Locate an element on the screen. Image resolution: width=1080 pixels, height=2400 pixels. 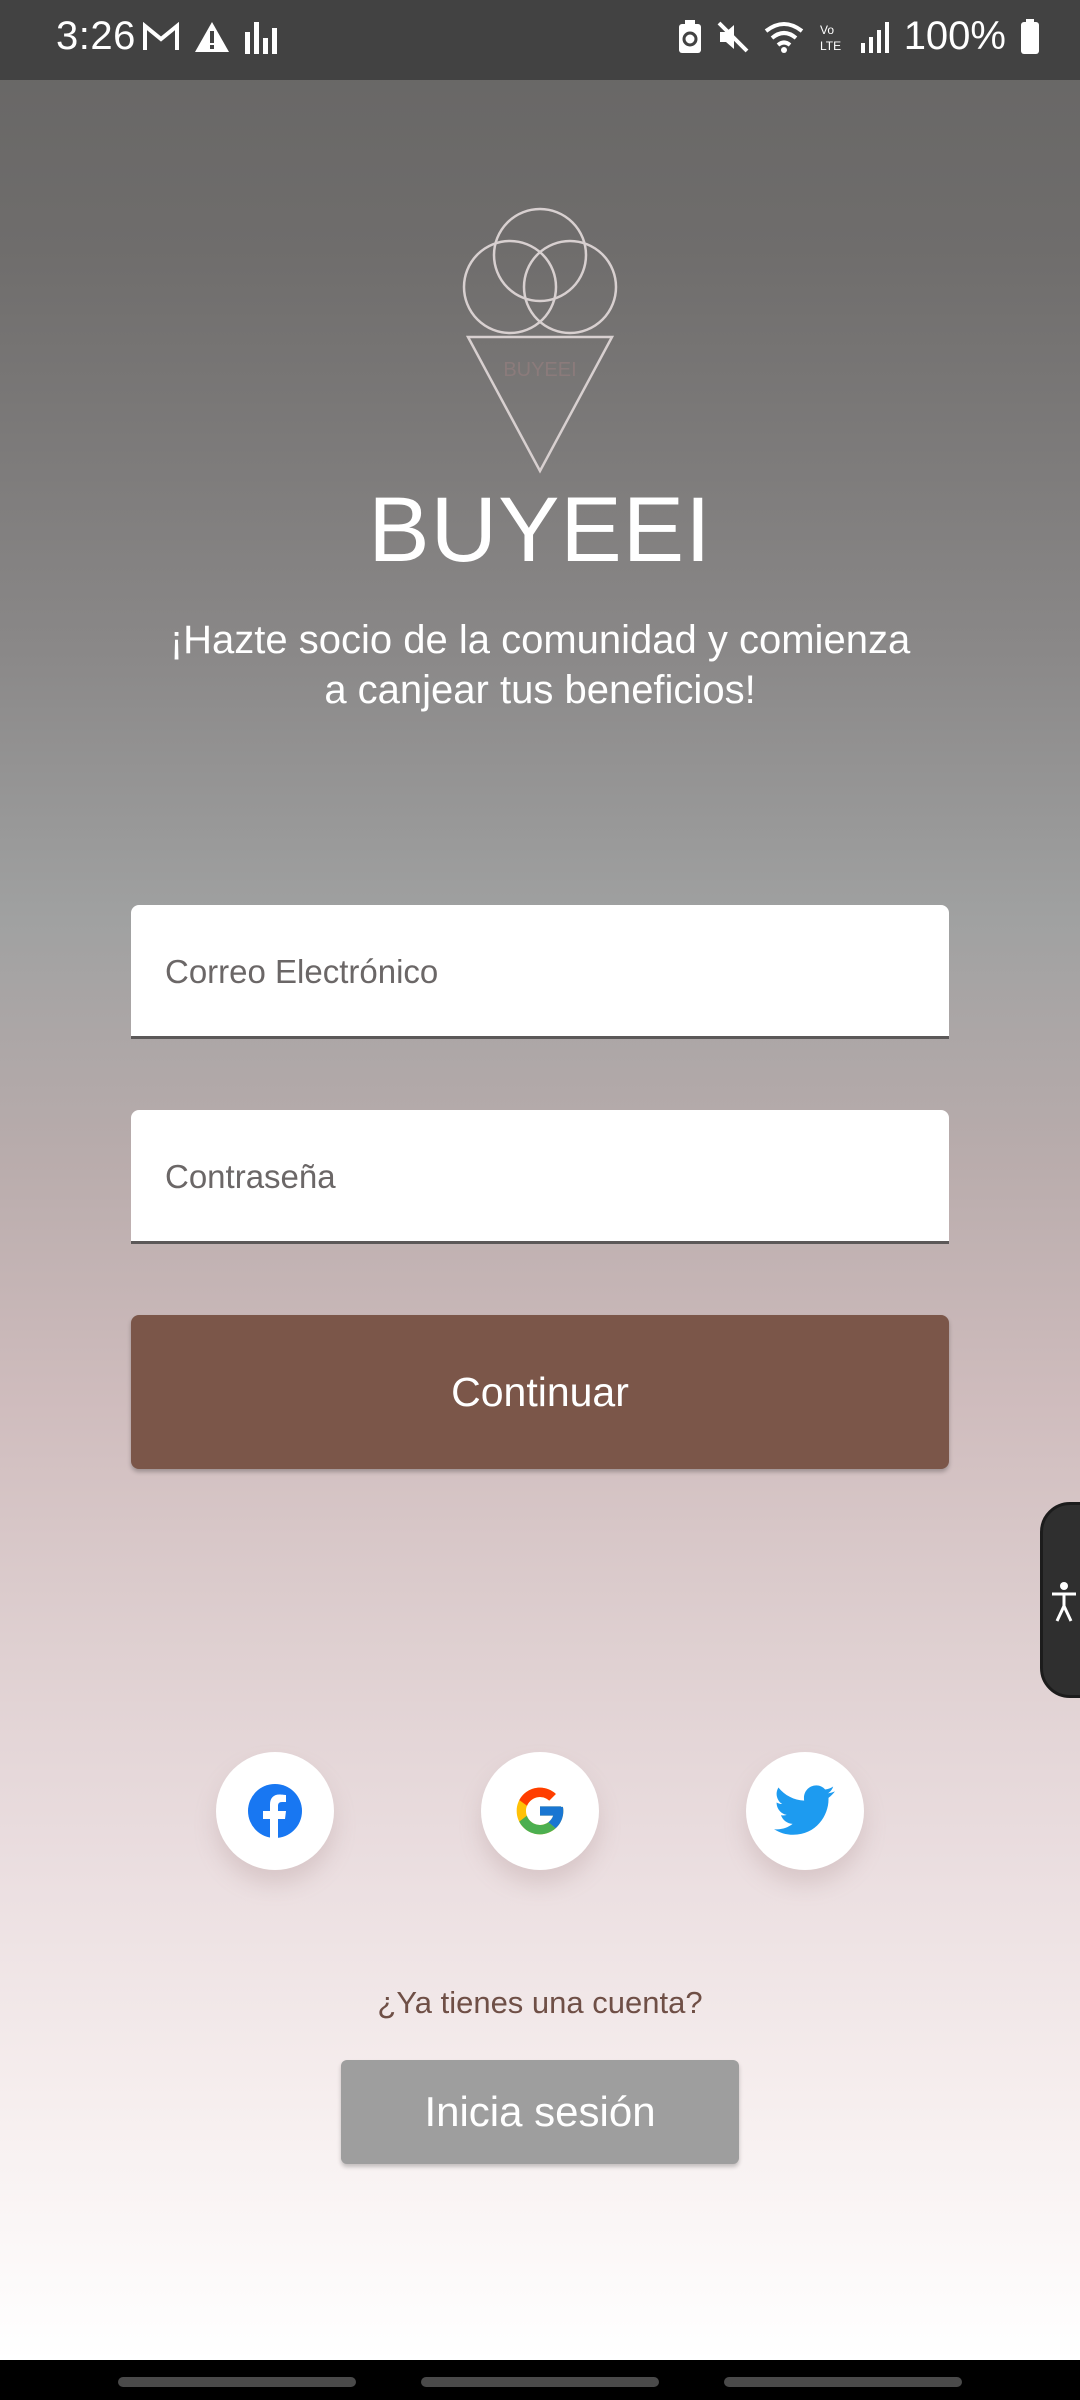
twitter-login-button is located at coordinates (805, 1811).